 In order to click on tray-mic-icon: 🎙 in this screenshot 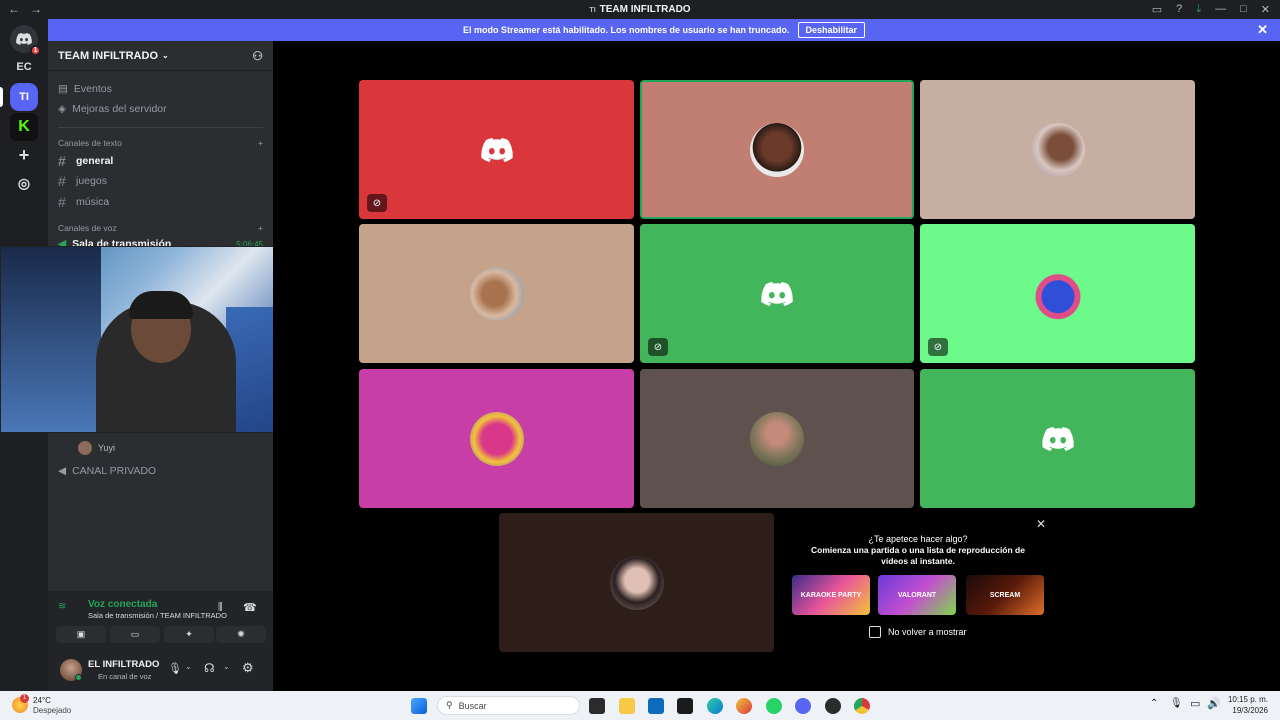, I will do `click(1176, 703)`.